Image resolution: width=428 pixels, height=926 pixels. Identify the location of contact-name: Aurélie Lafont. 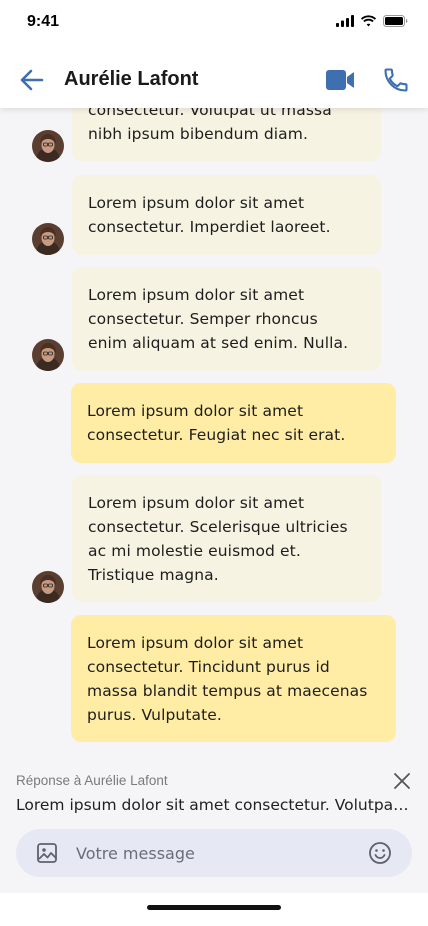
(131, 79).